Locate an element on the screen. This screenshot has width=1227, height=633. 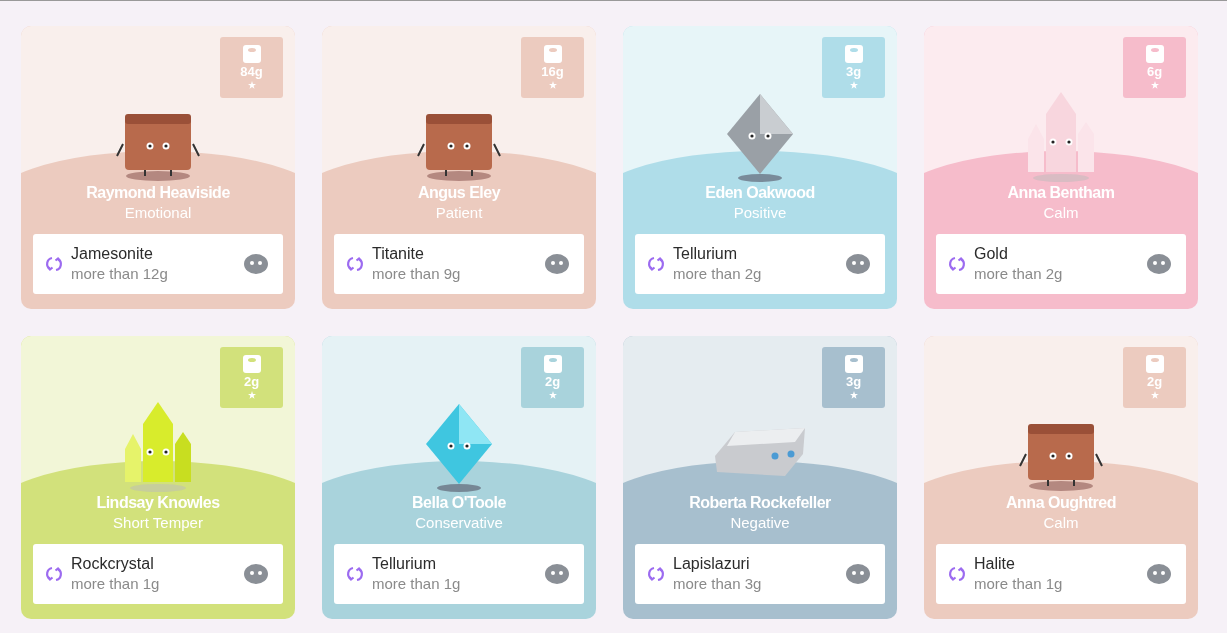
mineral-name: Gold is located at coordinates (991, 254).